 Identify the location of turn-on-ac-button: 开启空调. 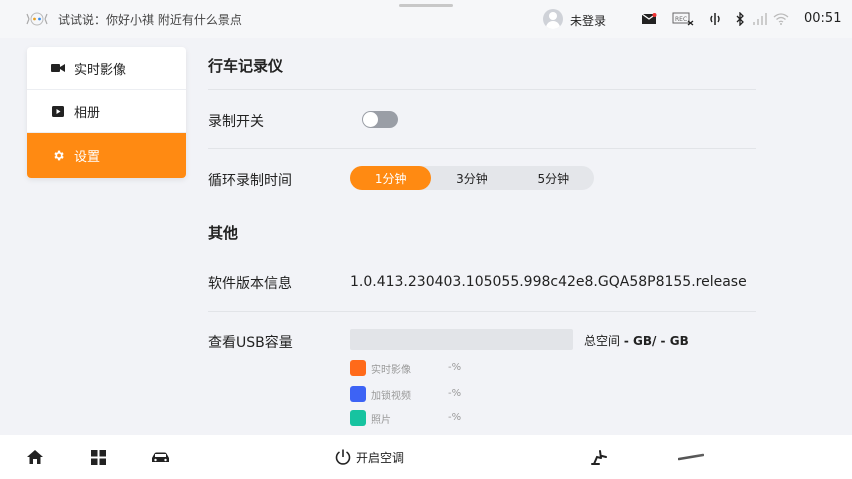
(369, 457).